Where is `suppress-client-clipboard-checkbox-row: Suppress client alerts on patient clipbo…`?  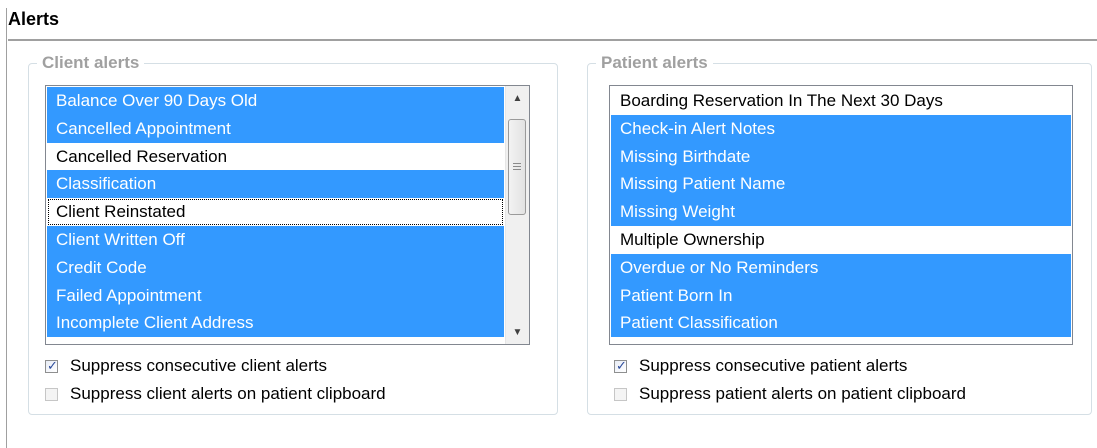
suppress-client-clipboard-checkbox-row: Suppress client alerts on patient clipbo… is located at coordinates (215, 394).